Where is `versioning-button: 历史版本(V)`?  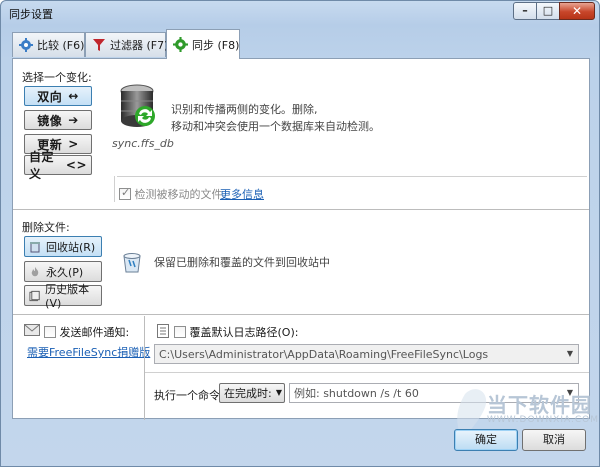
versioning-button: 历史版本(V) is located at coordinates (63, 296).